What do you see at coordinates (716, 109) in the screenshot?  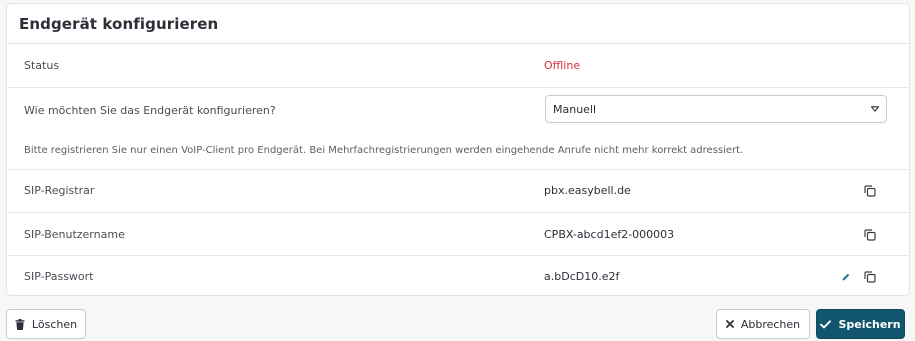 I see `config-mode-select: Manuell` at bounding box center [716, 109].